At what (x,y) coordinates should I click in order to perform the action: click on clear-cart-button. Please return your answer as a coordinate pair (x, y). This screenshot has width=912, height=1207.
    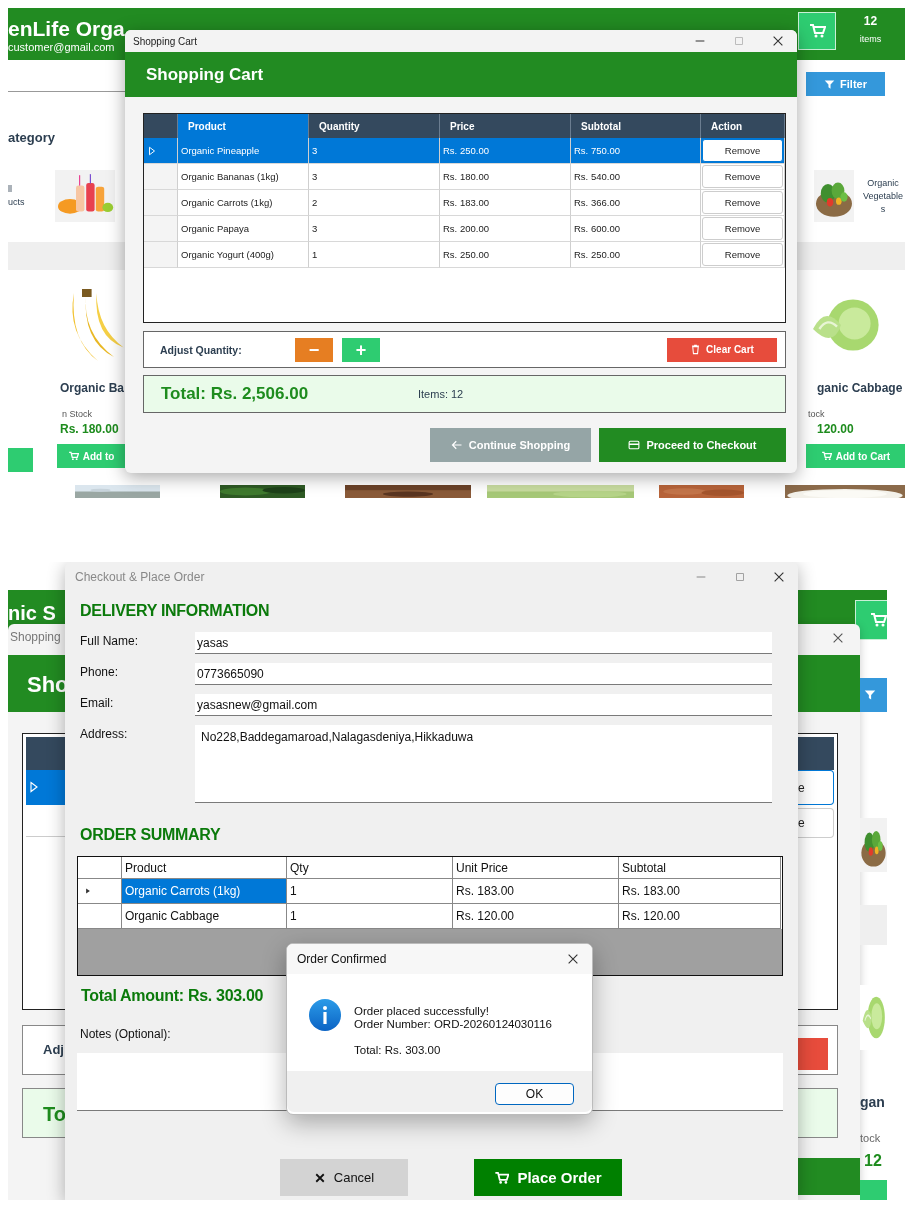
    Looking at the image, I should click on (813, 1054).